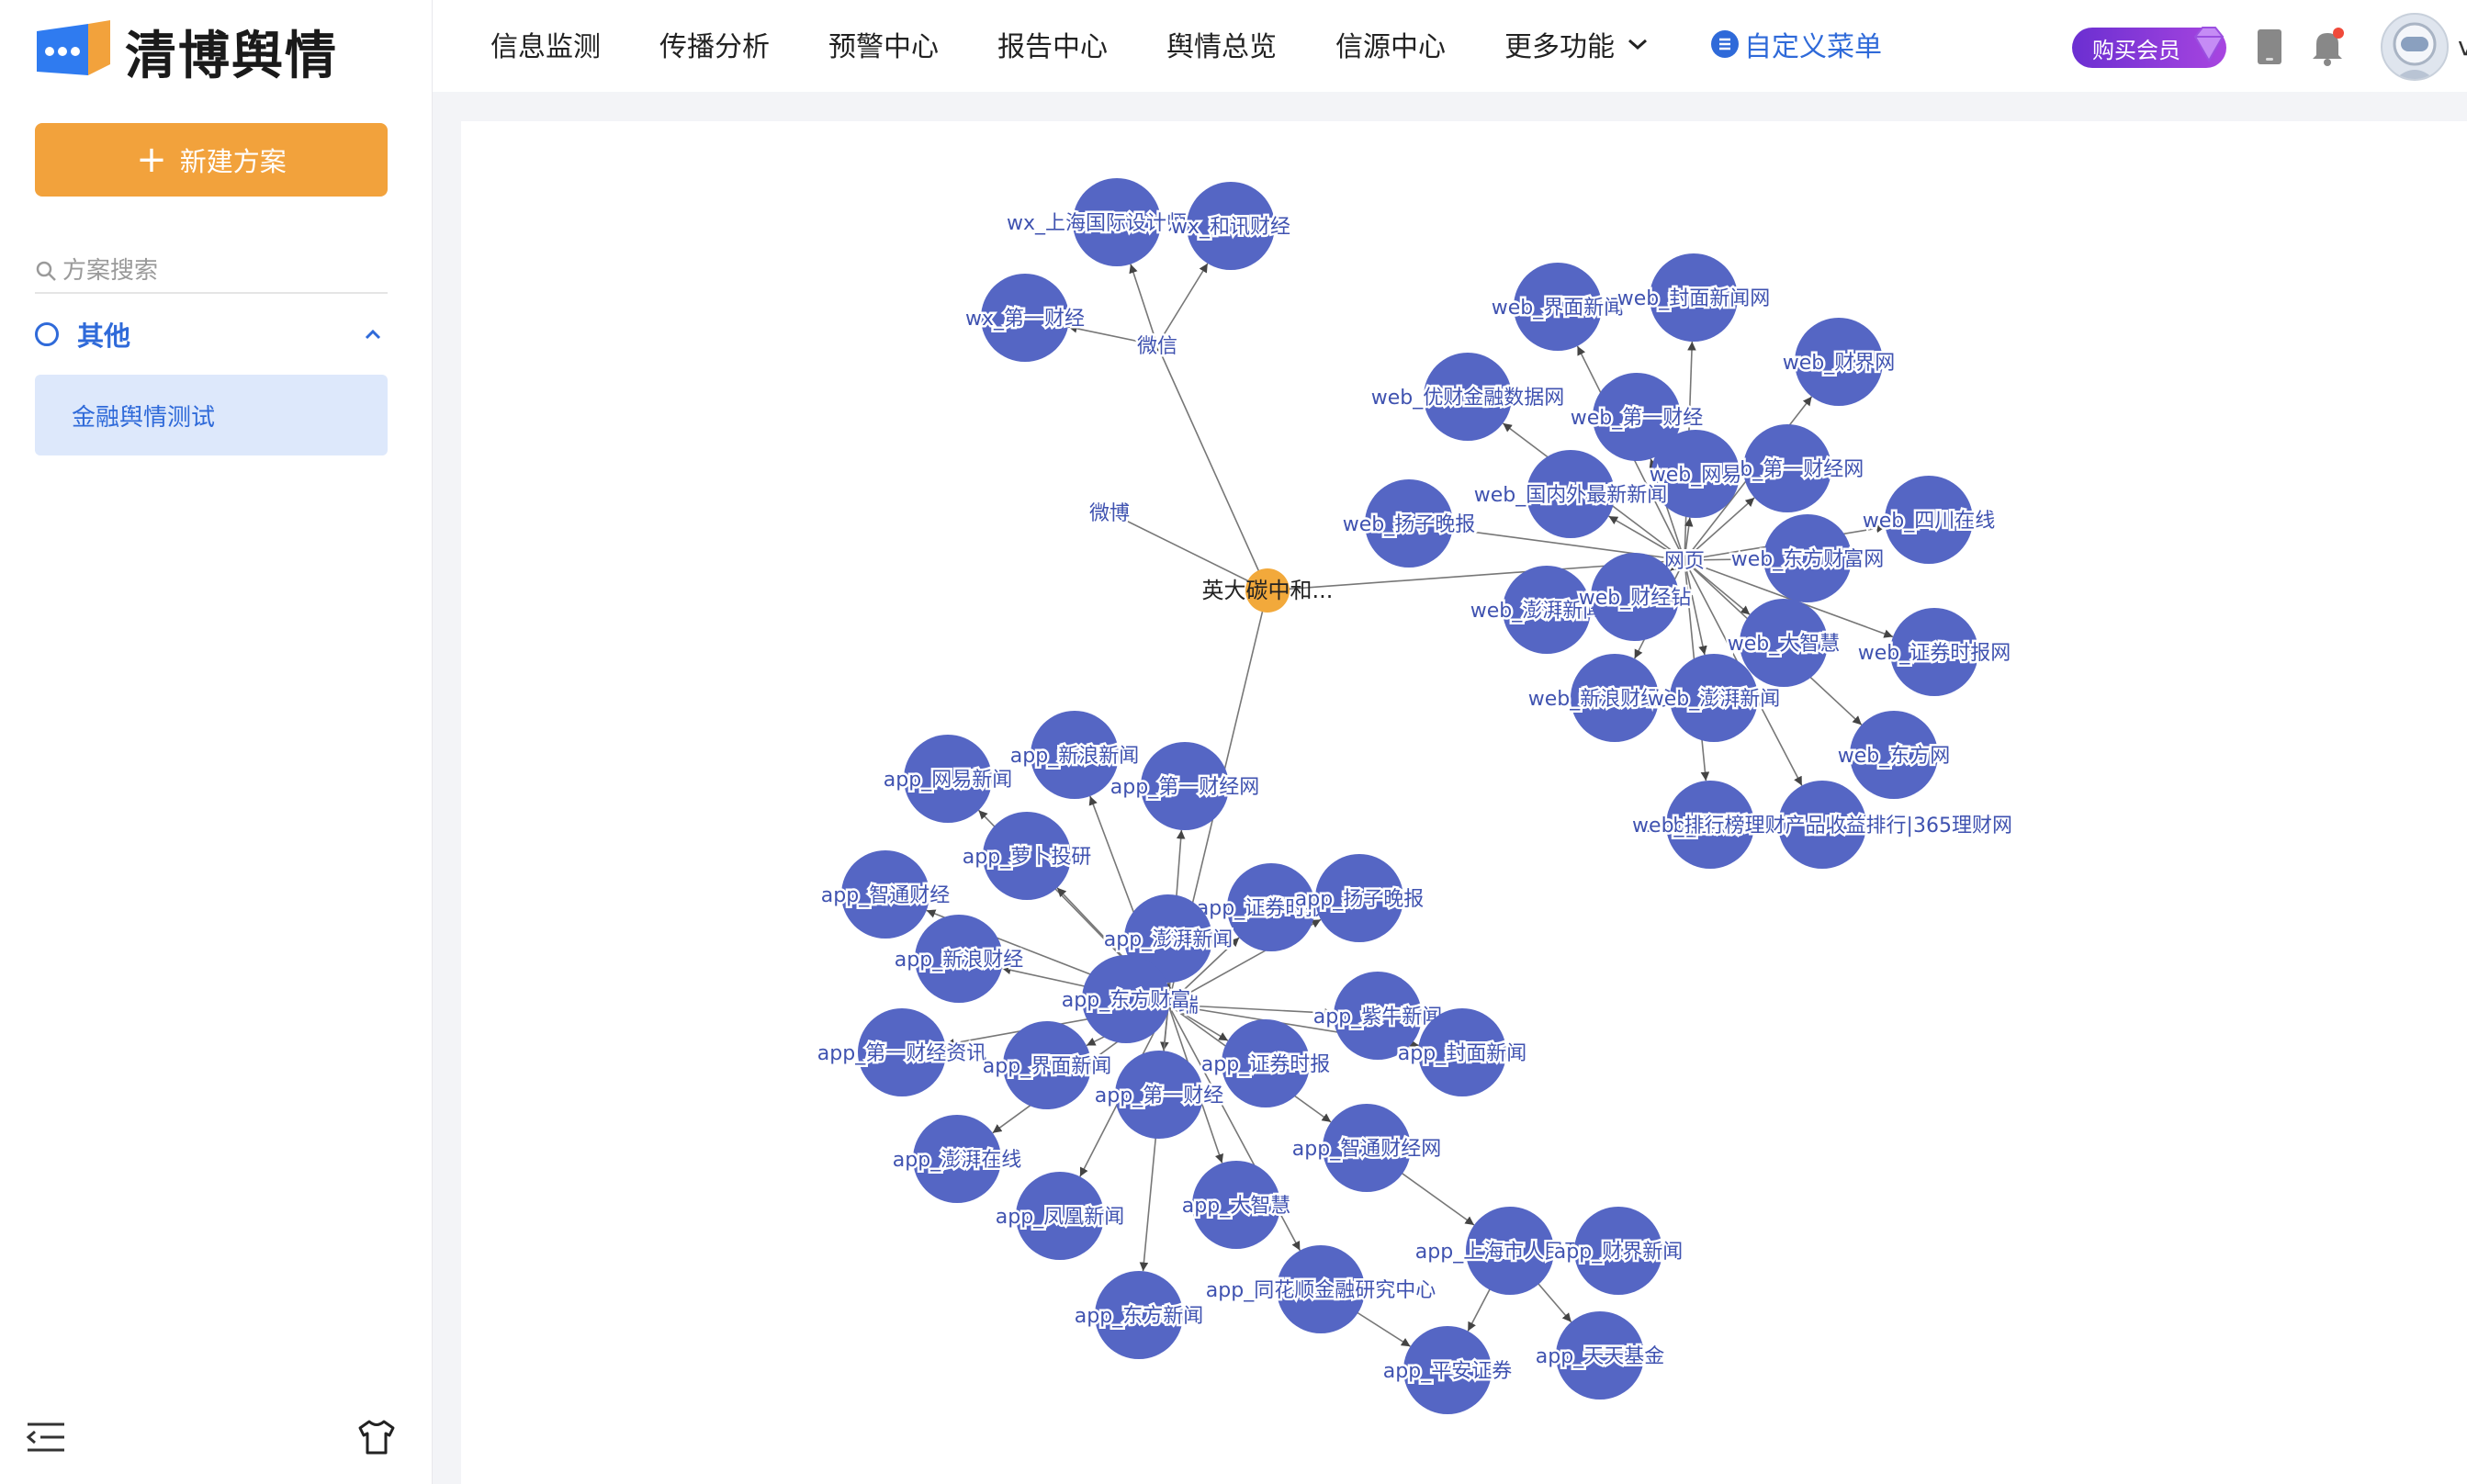 The width and height of the screenshot is (2467, 1484). Describe the element at coordinates (714, 44) in the screenshot. I see `nav-propagation-analysis: 传播分析` at that location.